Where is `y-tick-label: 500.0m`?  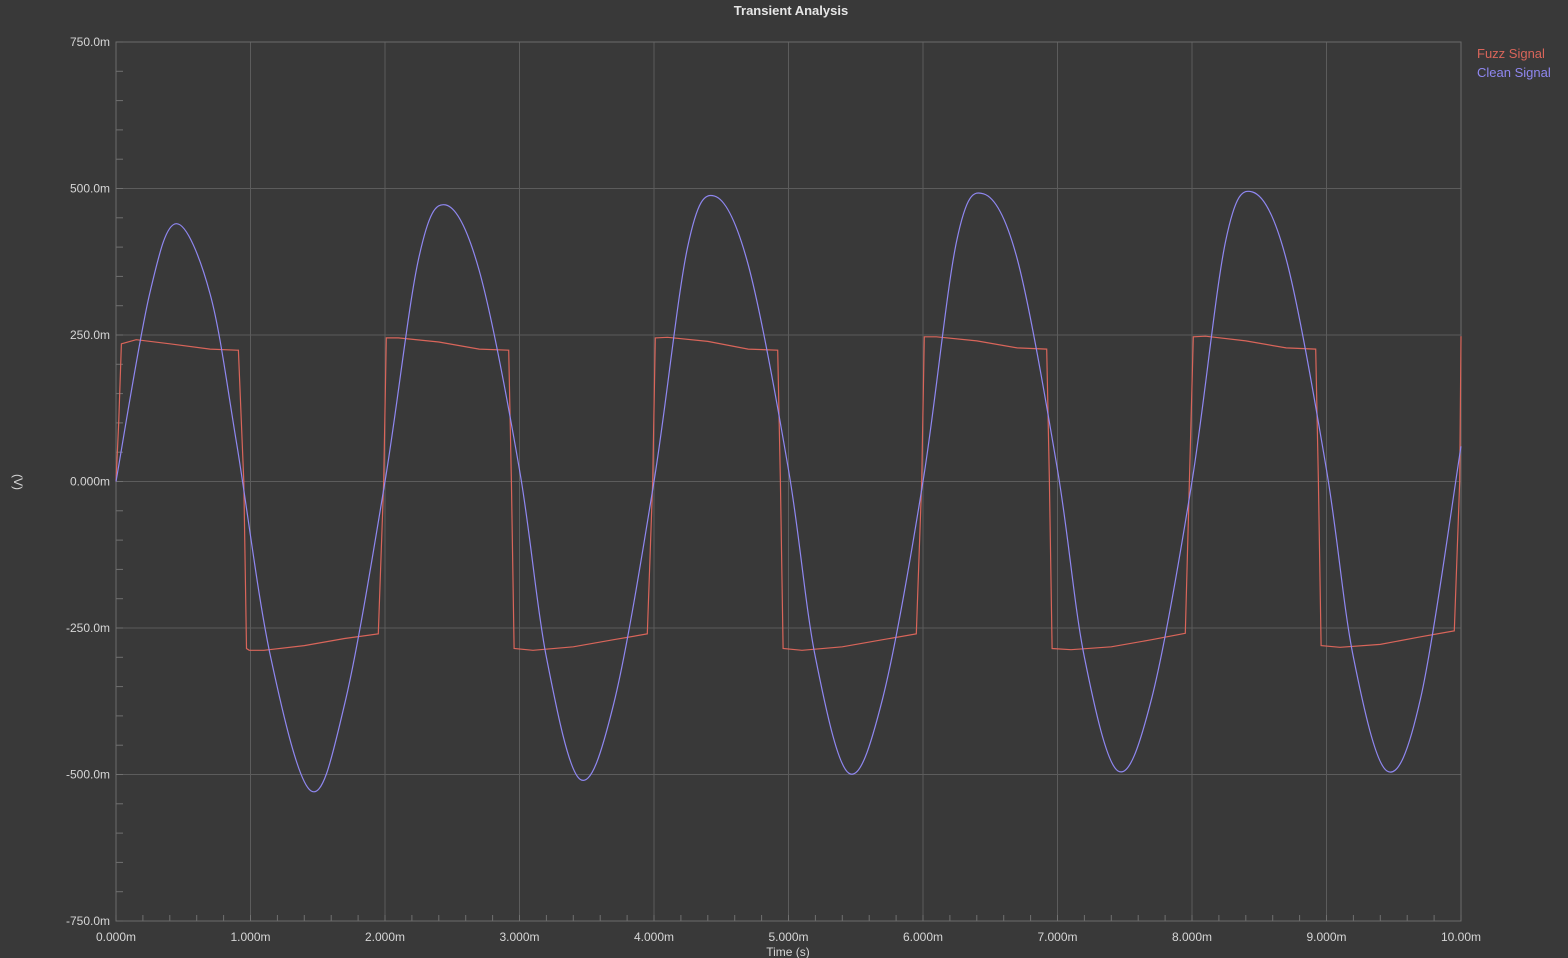 y-tick-label: 500.0m is located at coordinates (90, 189).